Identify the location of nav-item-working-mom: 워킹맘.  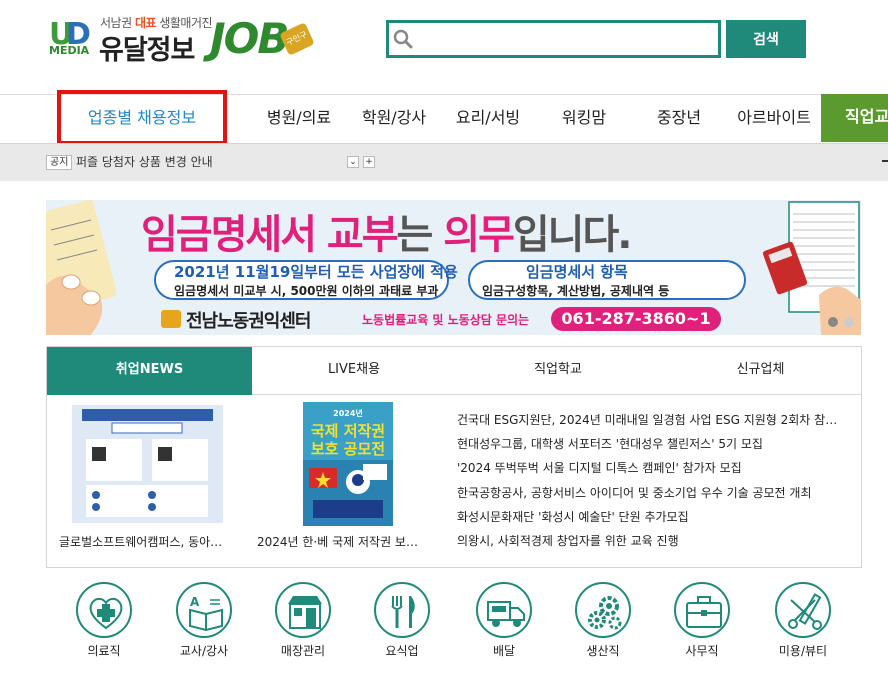
(584, 118).